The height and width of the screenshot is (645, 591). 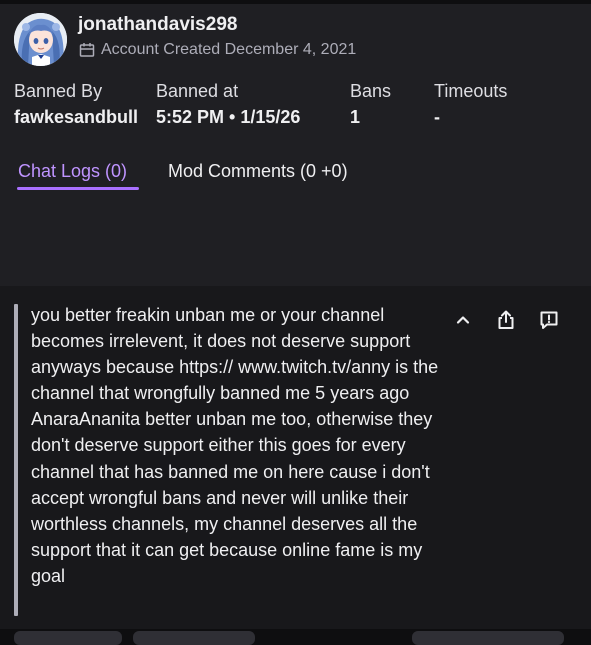 What do you see at coordinates (72, 171) in the screenshot?
I see `tab-chat-logs: Chat Logs (0)` at bounding box center [72, 171].